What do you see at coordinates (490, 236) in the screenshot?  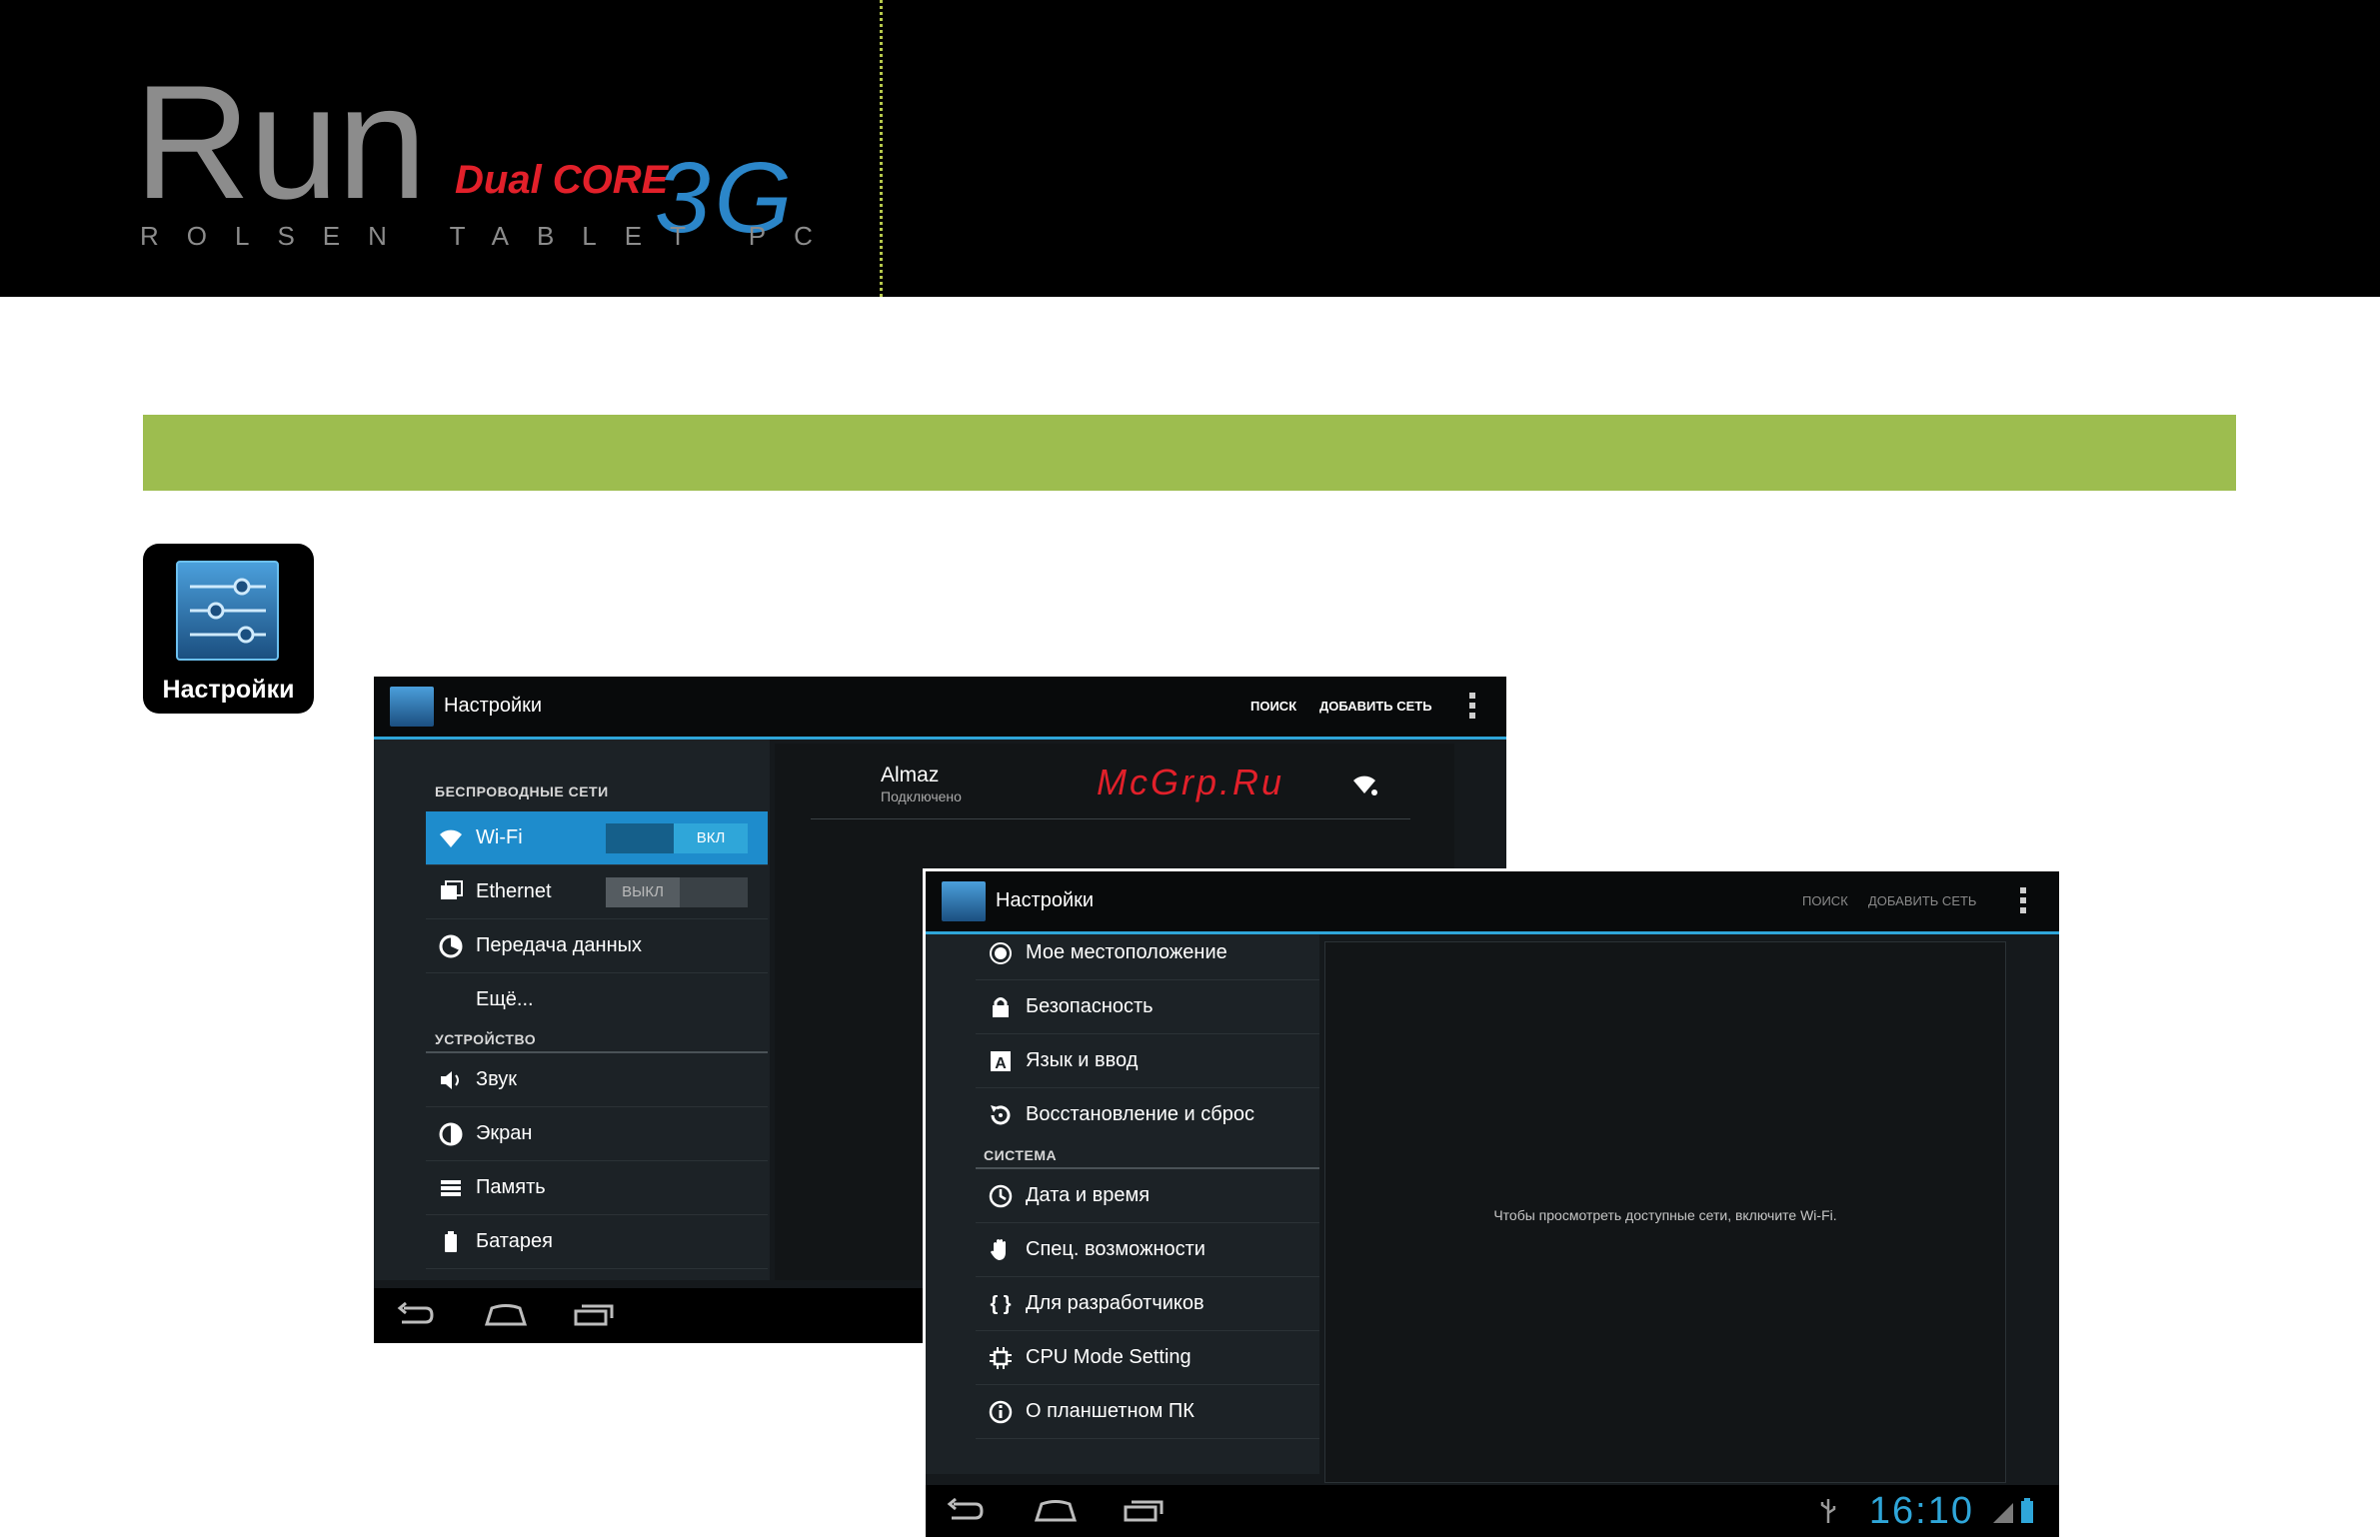 I see `logo-subtitle: ROLSEN TABLET PC` at bounding box center [490, 236].